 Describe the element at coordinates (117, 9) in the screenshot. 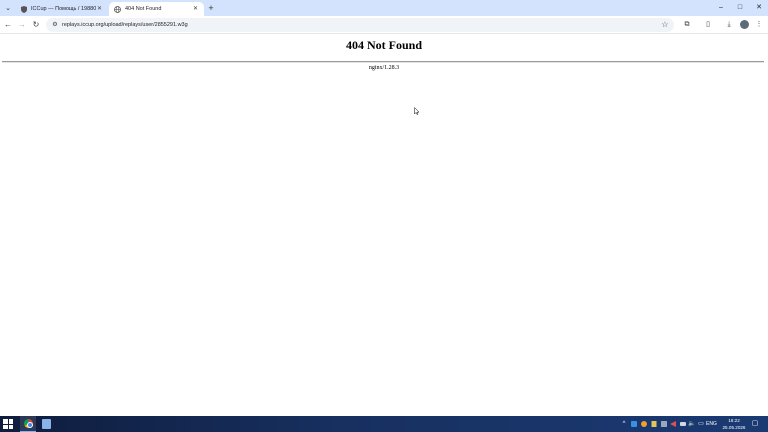

I see `globe-icon` at that location.